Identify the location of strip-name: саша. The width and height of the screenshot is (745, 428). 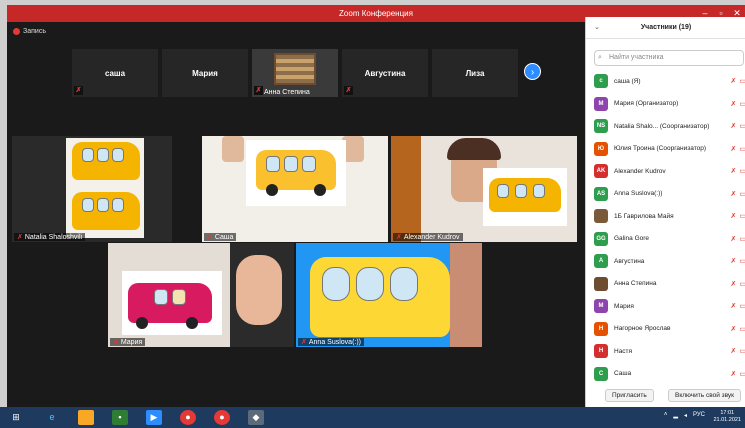
(115, 73).